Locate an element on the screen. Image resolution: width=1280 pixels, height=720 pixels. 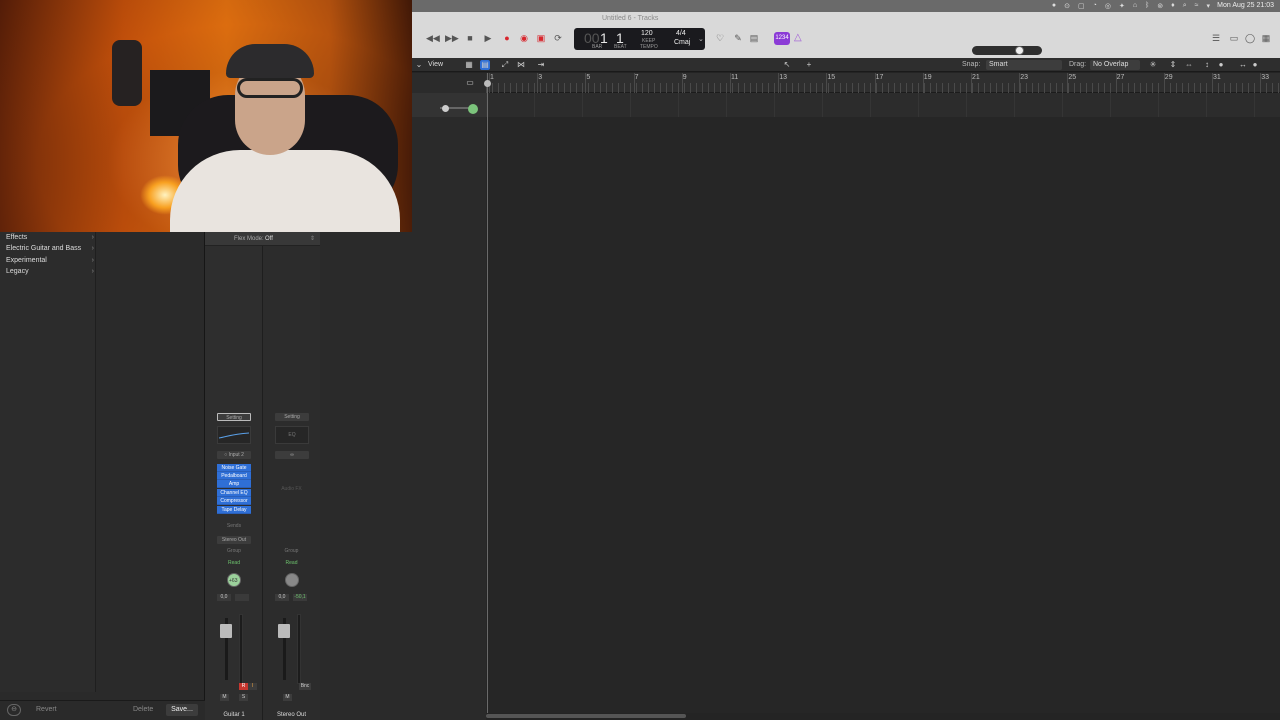
horizontal-zoom-icon: ↔ is located at coordinates (1243, 65).